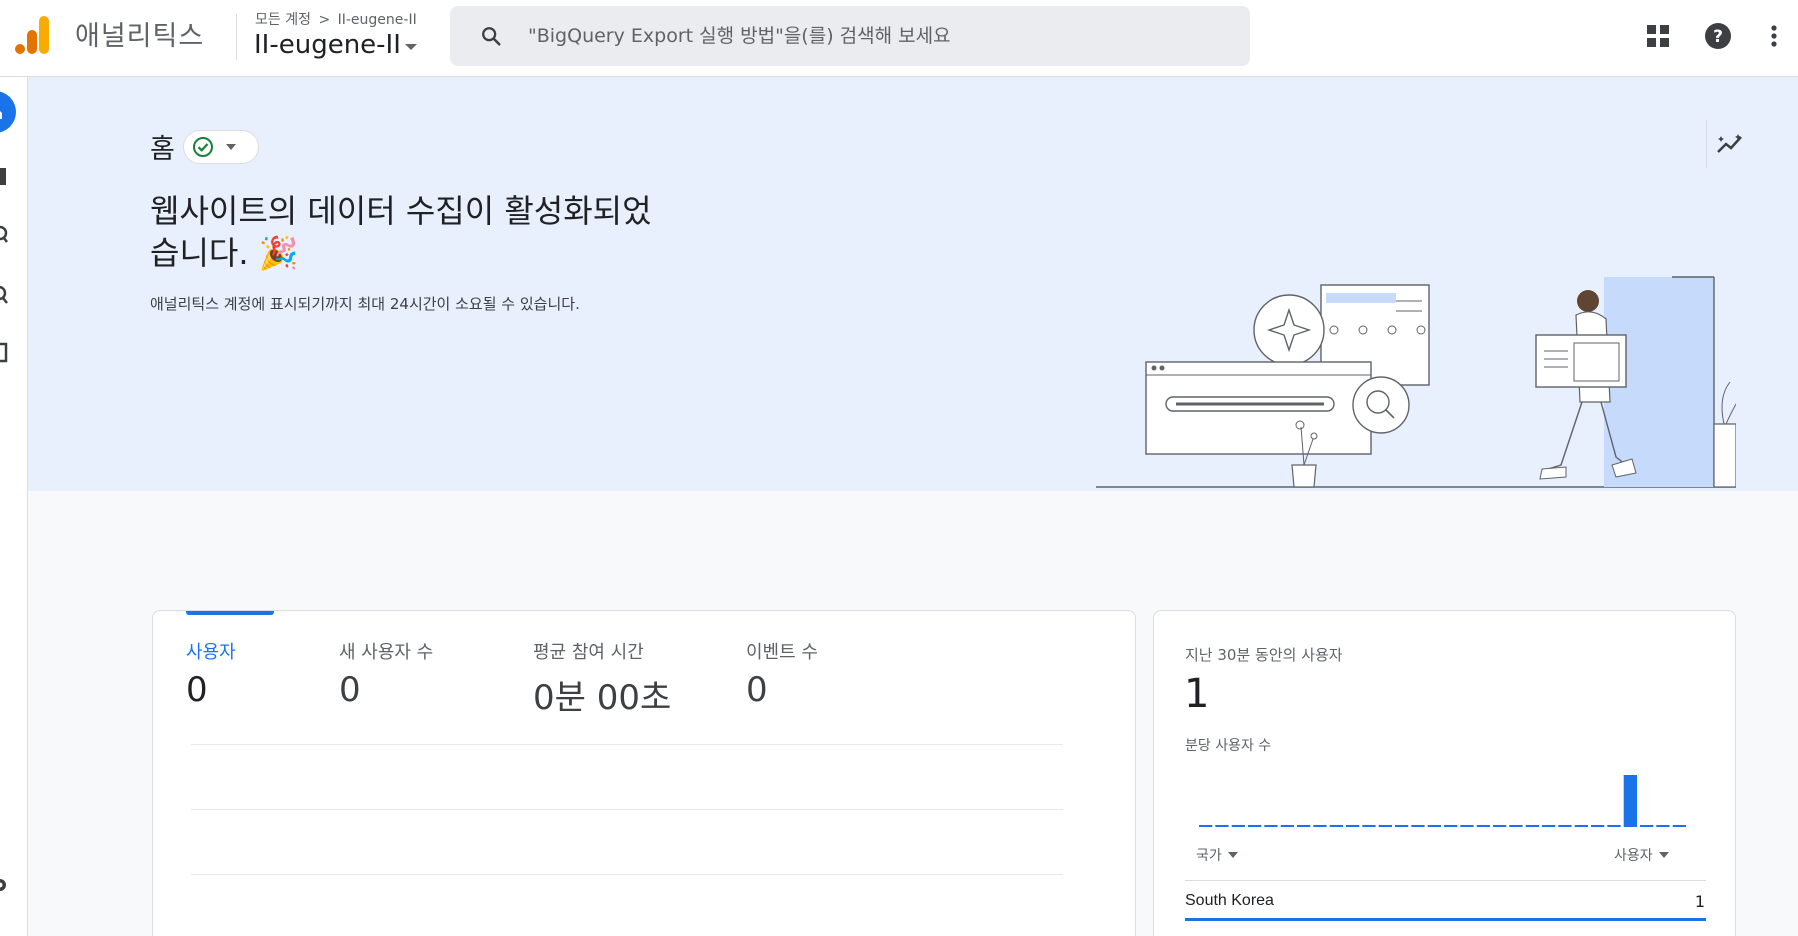 The width and height of the screenshot is (1798, 936). What do you see at coordinates (1264, 655) in the screenshot?
I see `realtime-users-label: 지난 30분 동안의 사용자` at bounding box center [1264, 655].